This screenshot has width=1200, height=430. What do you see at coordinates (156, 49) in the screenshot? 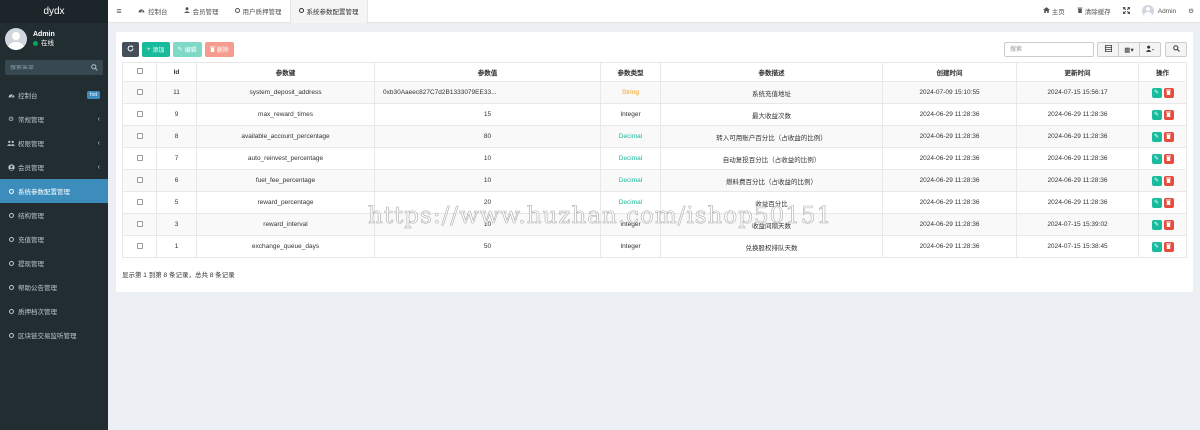
I see `add-button: + 添加` at bounding box center [156, 49].